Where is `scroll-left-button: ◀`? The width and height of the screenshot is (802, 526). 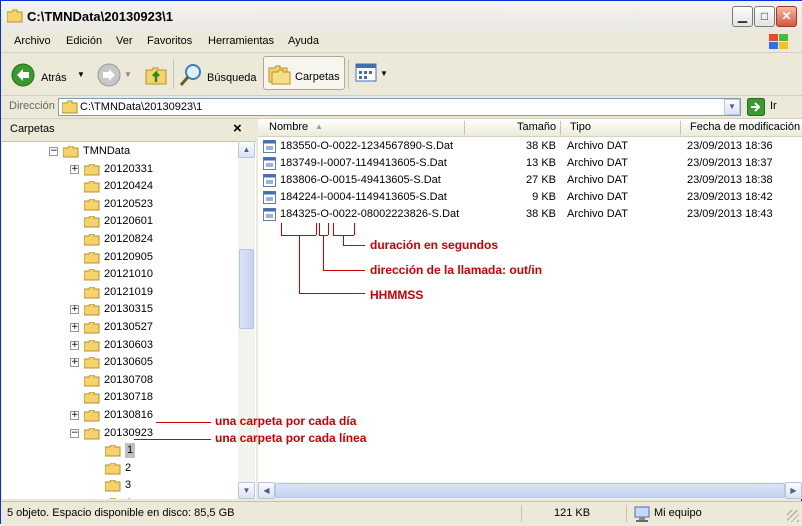 scroll-left-button: ◀ is located at coordinates (266, 490).